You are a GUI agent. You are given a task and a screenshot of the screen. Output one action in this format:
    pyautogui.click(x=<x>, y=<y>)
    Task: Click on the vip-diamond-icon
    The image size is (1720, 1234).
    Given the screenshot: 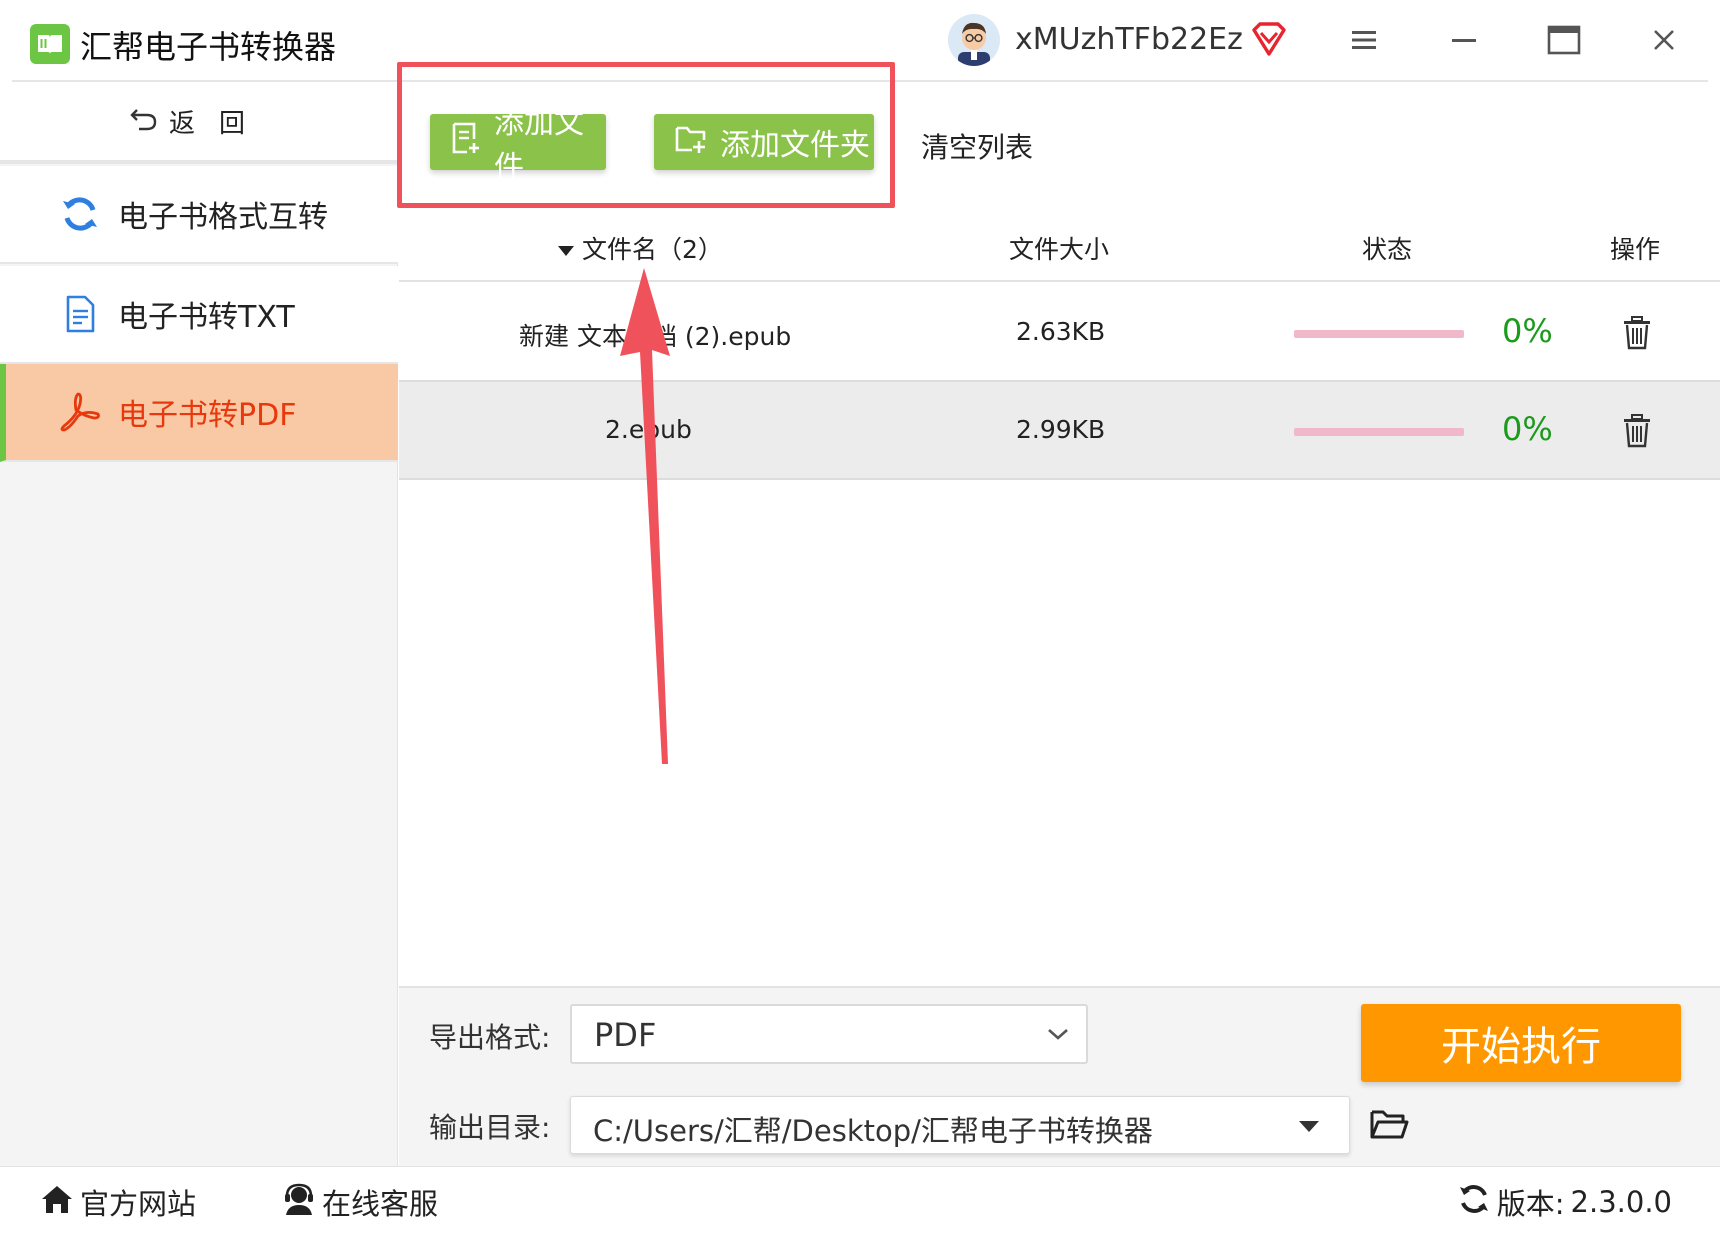 What is the action you would take?
    pyautogui.click(x=1269, y=39)
    